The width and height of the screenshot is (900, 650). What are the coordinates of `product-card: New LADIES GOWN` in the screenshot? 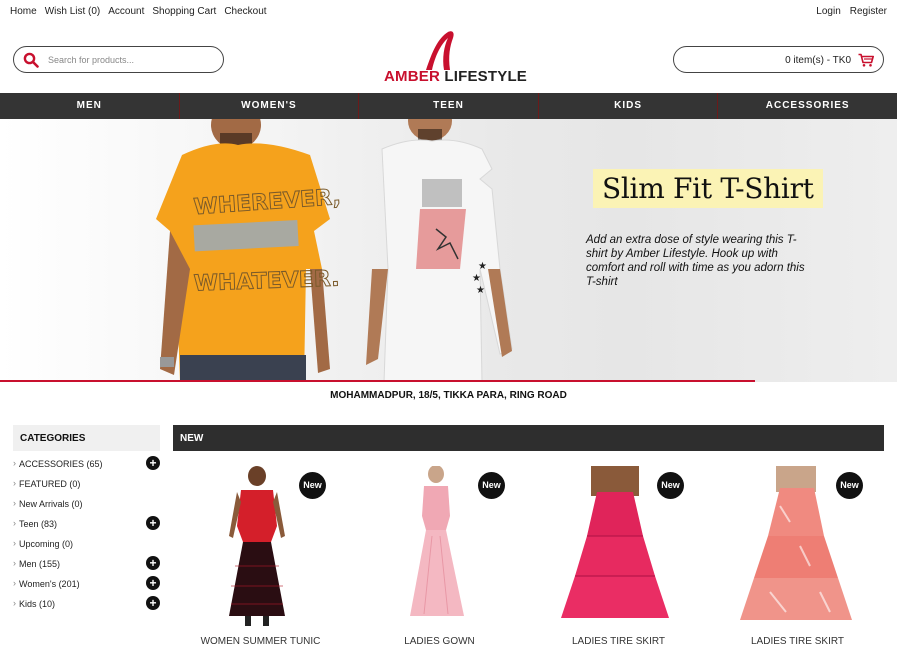 It's located at (439, 558).